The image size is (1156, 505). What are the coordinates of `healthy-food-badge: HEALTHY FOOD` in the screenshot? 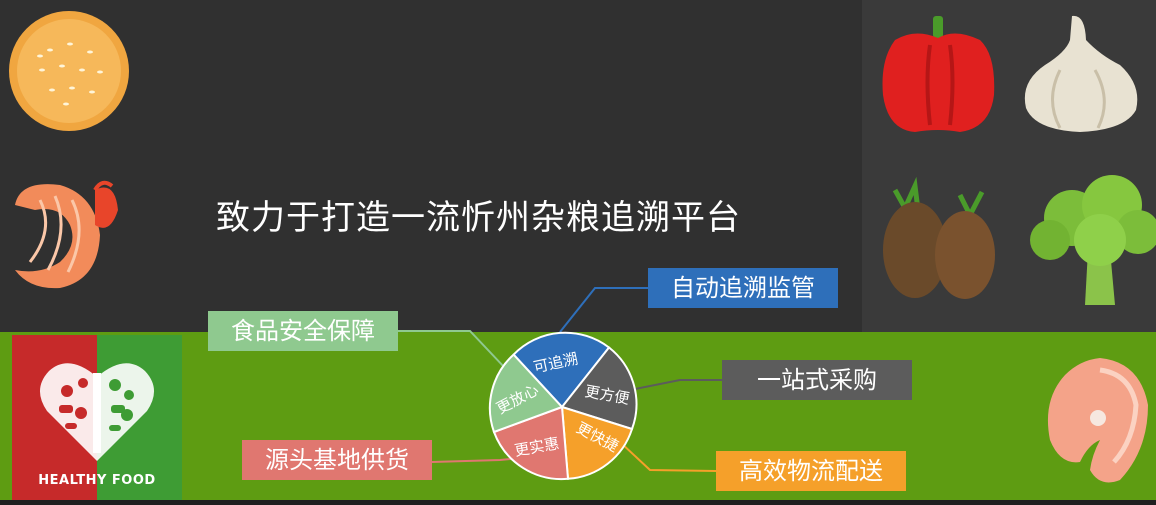 It's located at (97, 417).